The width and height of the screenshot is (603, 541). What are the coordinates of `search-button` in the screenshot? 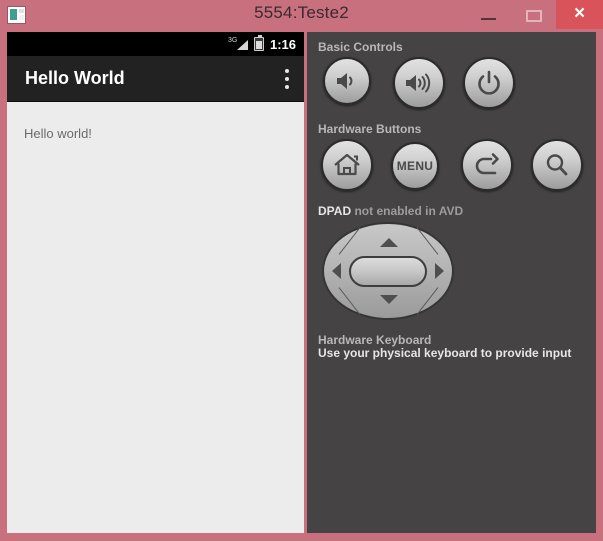 It's located at (557, 165).